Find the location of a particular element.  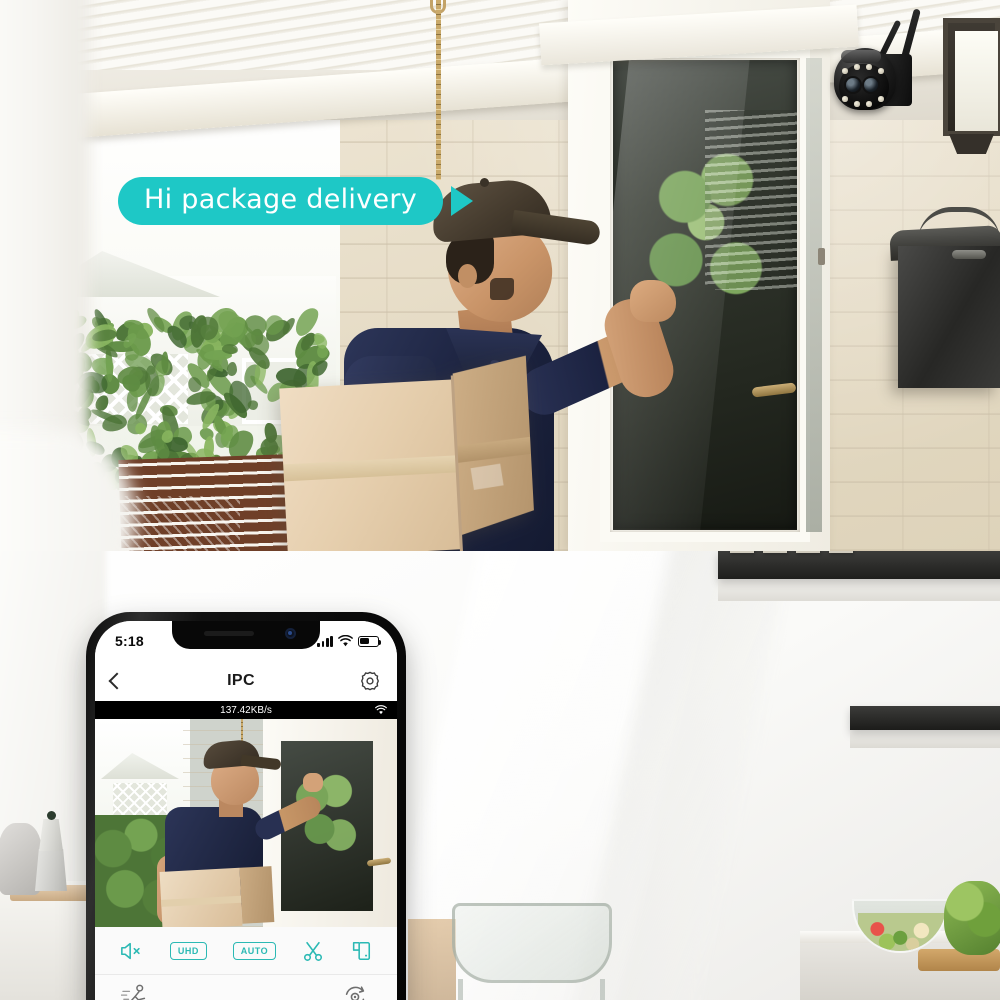

porch-lamp is located at coordinates (971, 86).